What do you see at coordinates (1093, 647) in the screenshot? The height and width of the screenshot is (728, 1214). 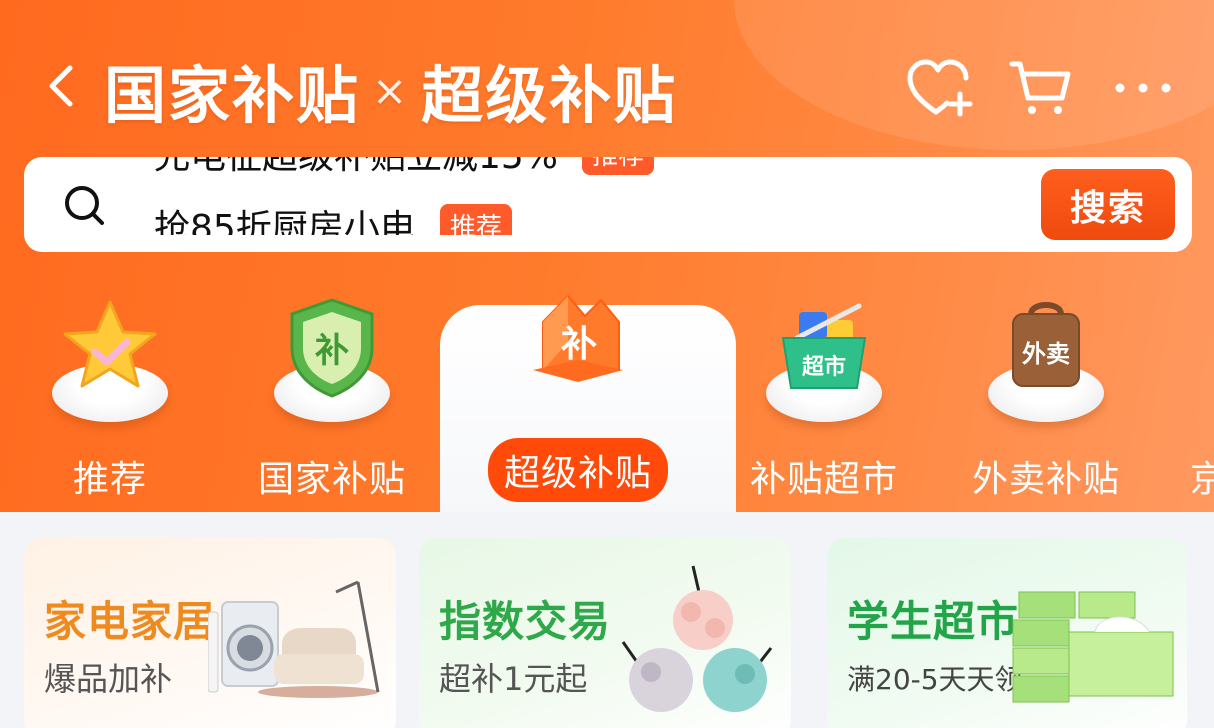 I see `tissue-boxes-image` at bounding box center [1093, 647].